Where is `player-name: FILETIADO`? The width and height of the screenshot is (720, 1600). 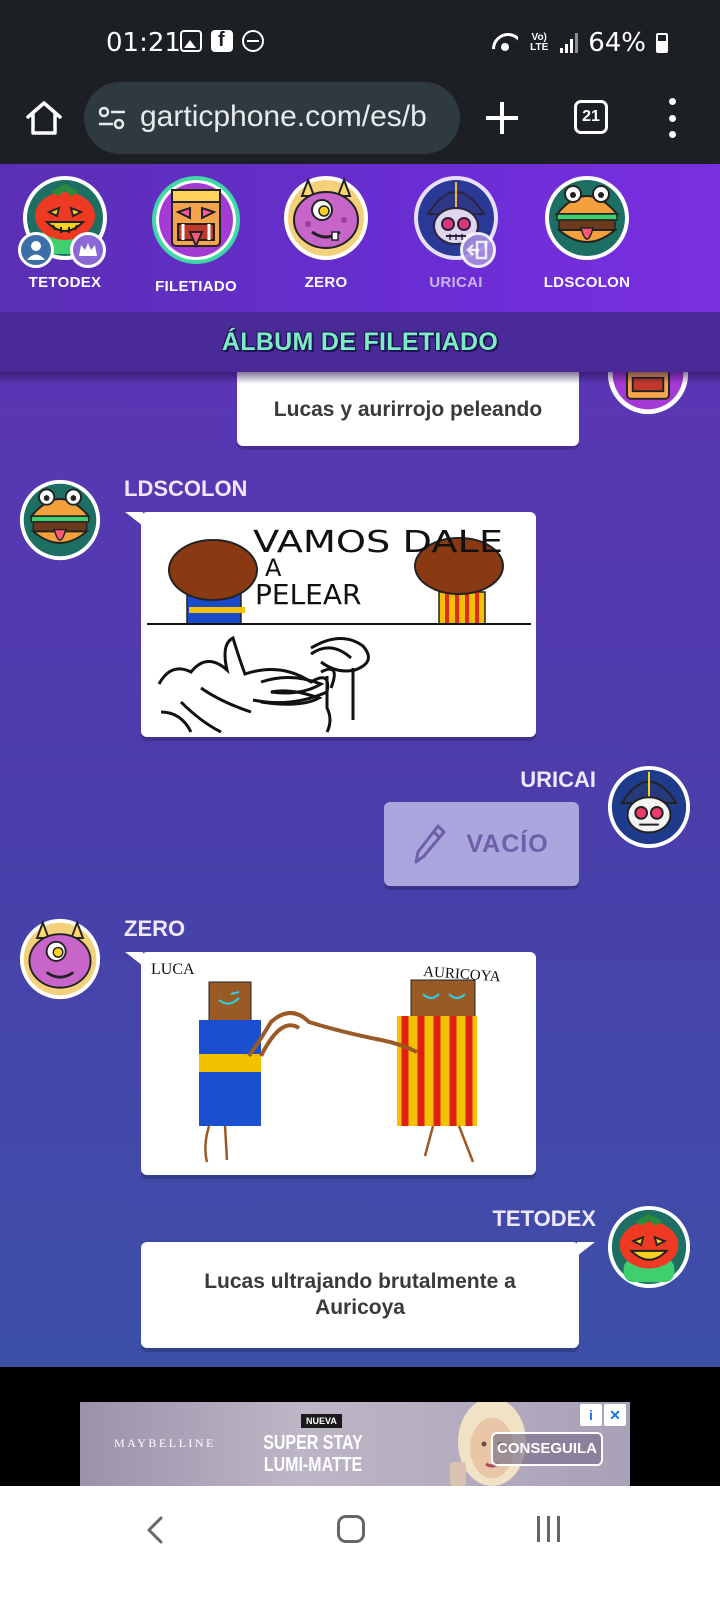 player-name: FILETIADO is located at coordinates (196, 286).